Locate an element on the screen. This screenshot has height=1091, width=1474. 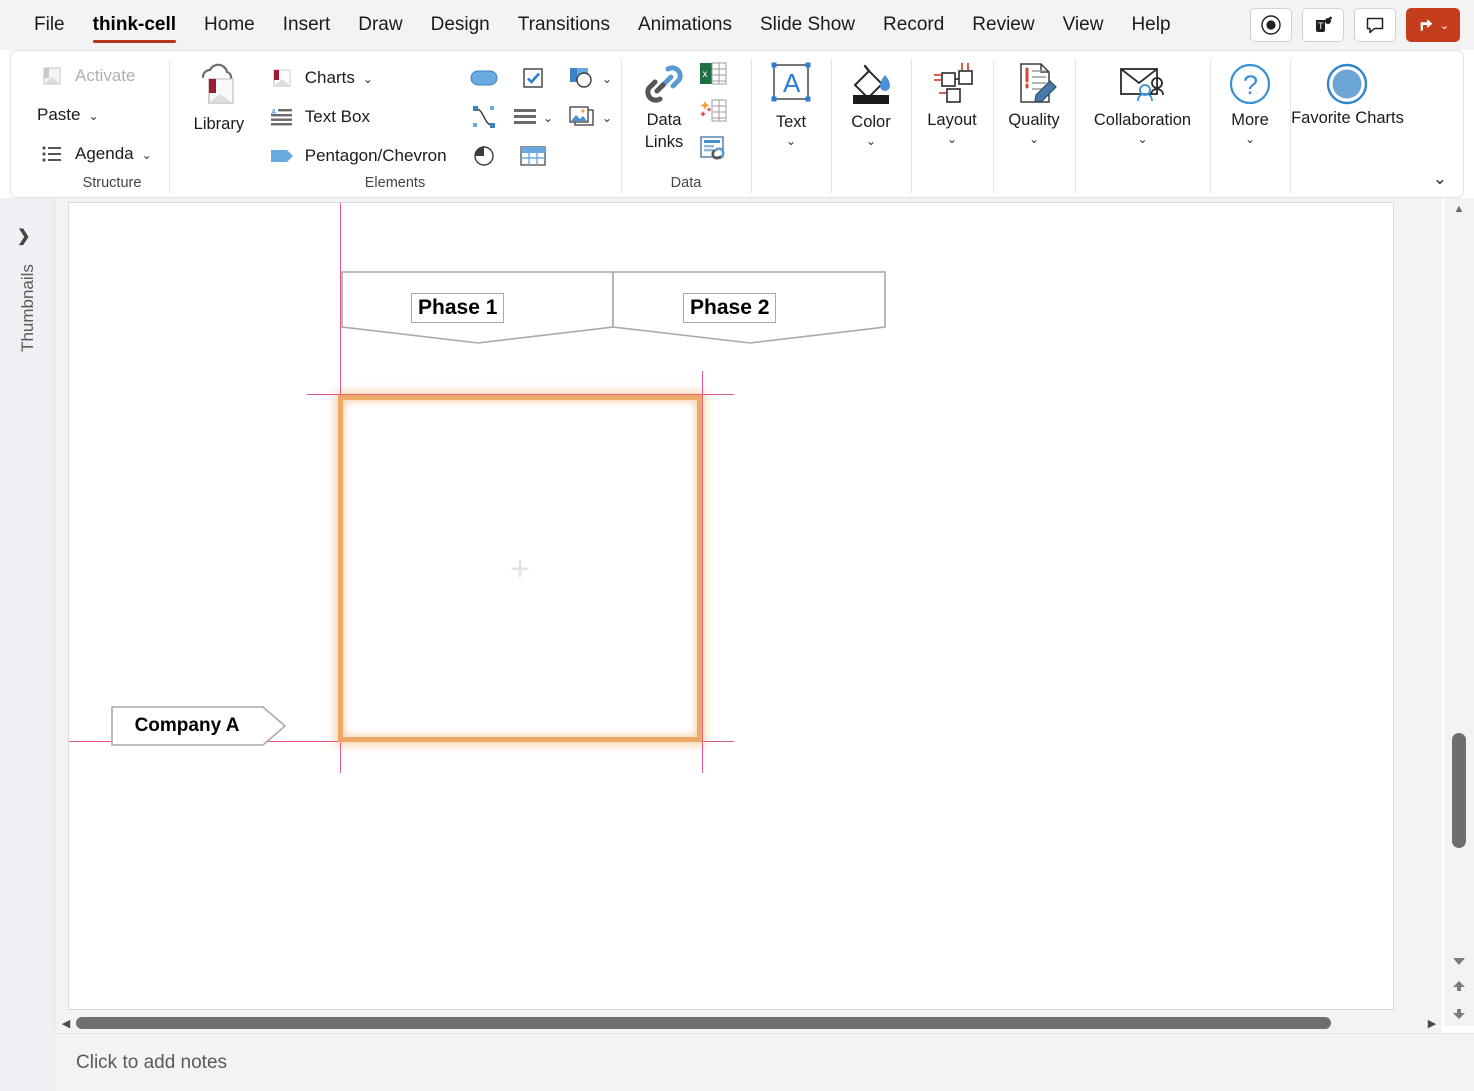
excel-sheet-icon: x is located at coordinates (713, 76).